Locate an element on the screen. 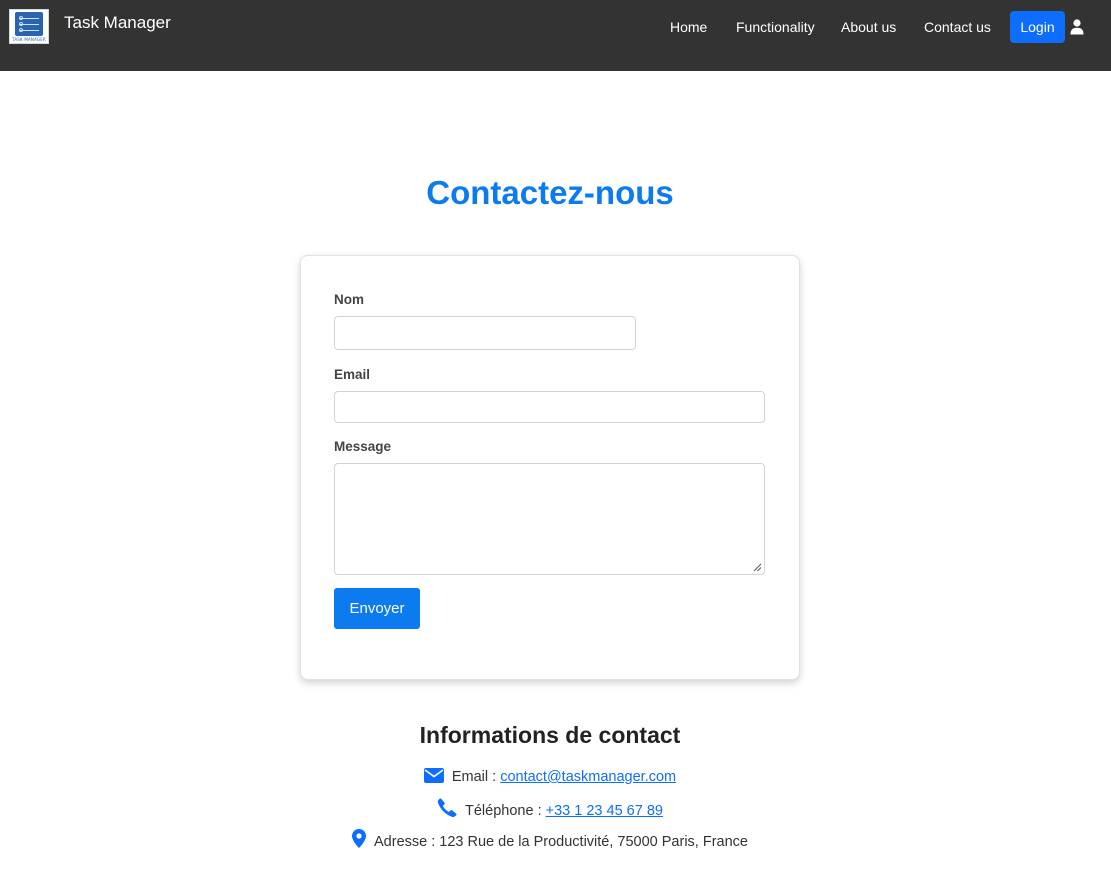  message-label: Message is located at coordinates (363, 446).